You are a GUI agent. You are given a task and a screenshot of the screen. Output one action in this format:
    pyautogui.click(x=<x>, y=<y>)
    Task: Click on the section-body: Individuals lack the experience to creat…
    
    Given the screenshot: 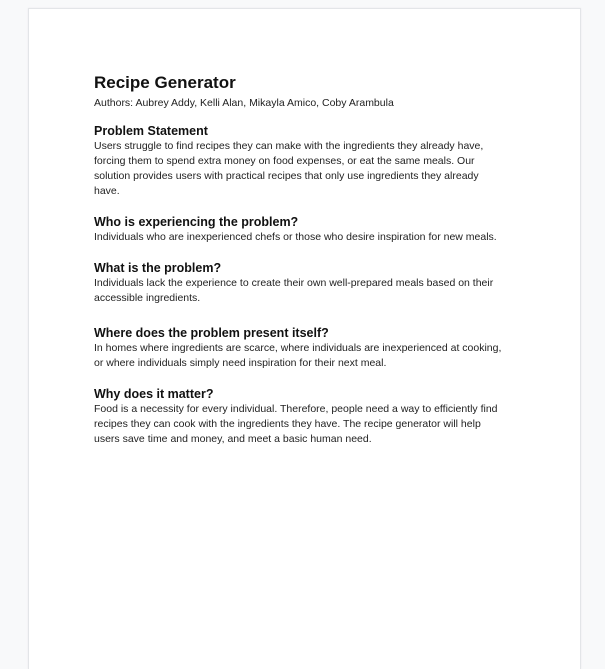 What is the action you would take?
    pyautogui.click(x=304, y=291)
    